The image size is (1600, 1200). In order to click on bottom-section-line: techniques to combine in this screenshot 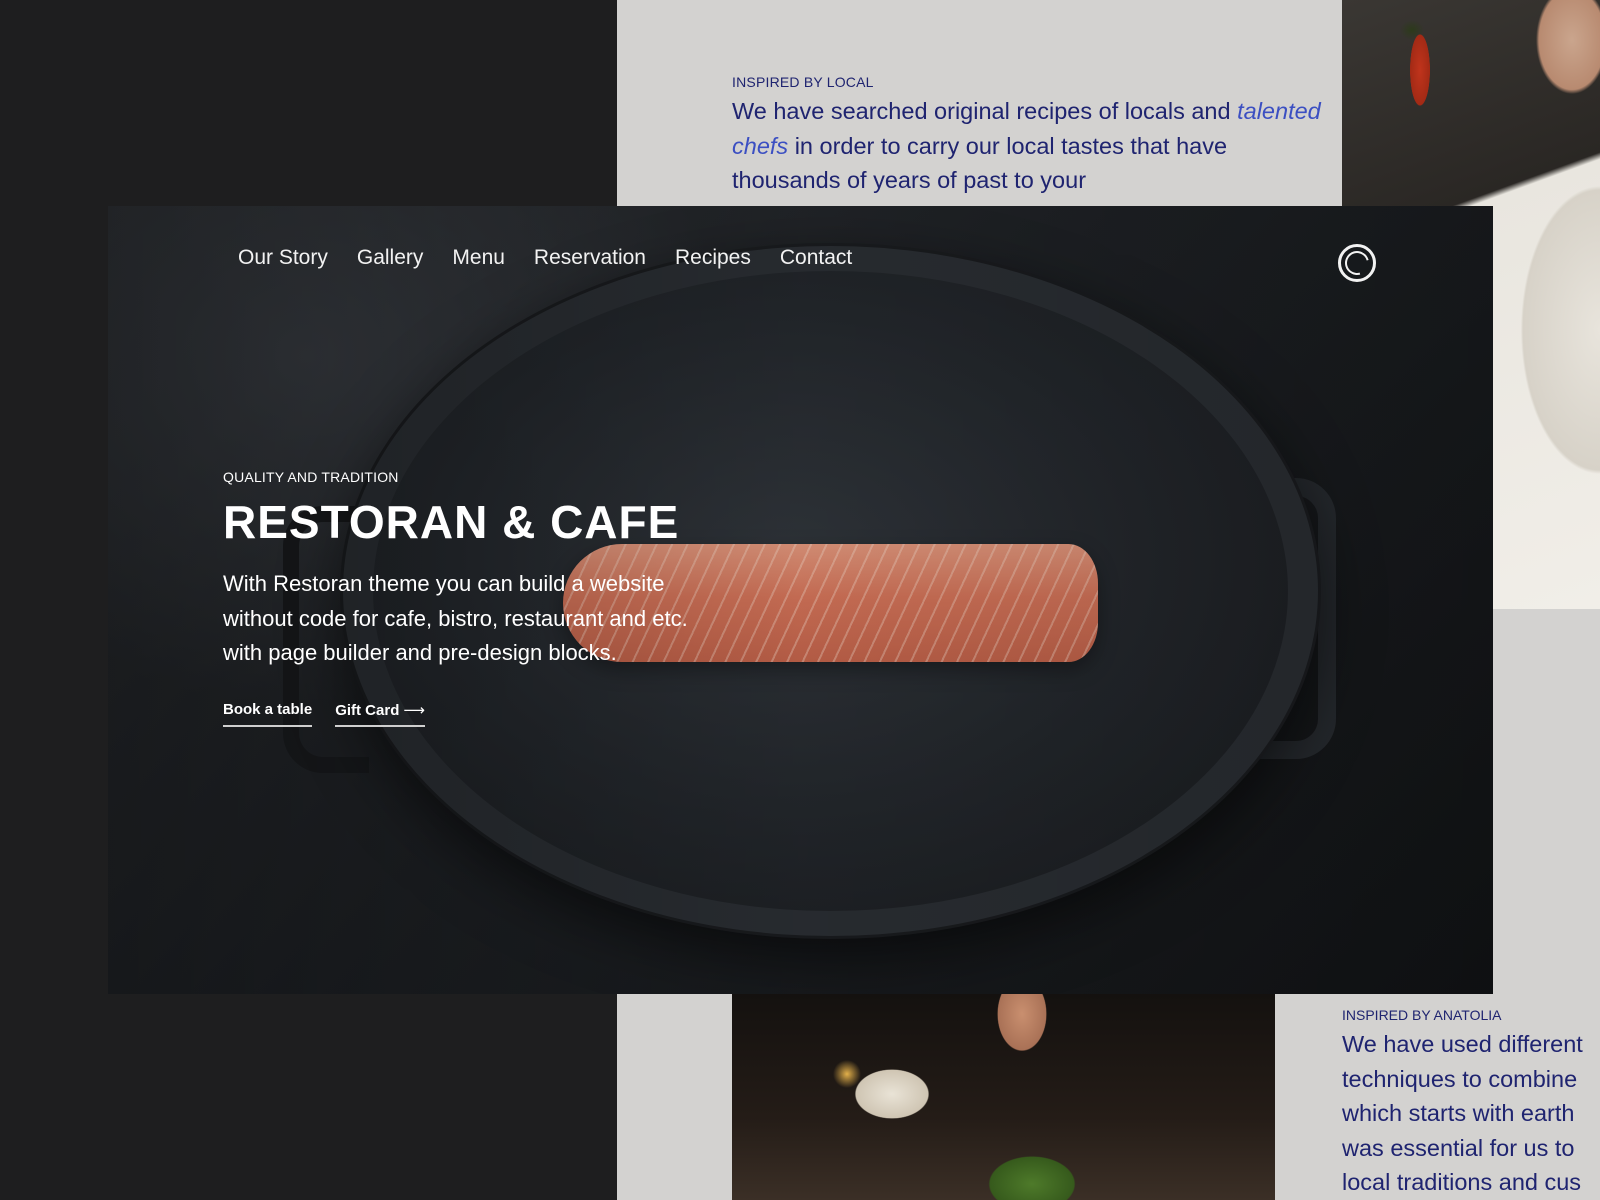, I will do `click(1460, 1078)`.